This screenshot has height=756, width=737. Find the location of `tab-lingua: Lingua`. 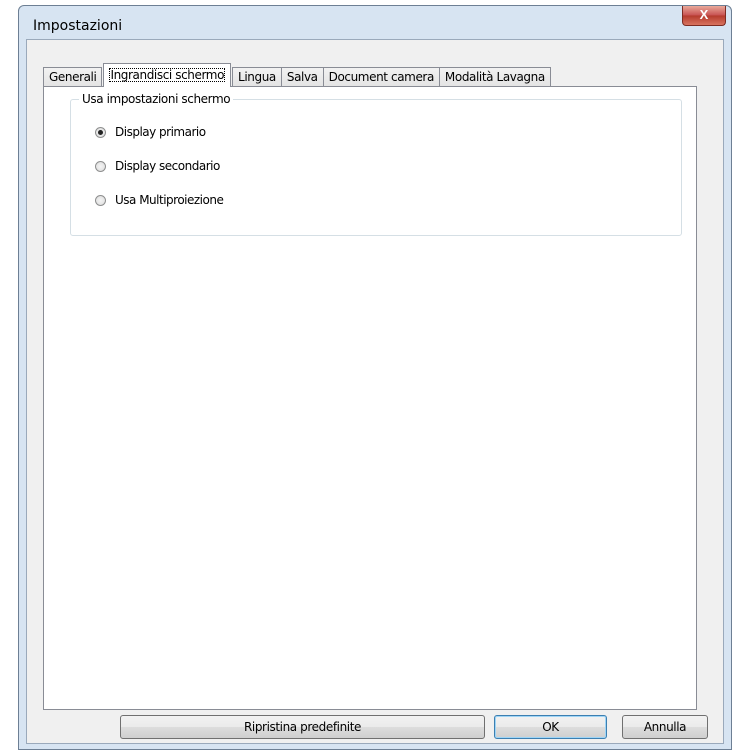

tab-lingua: Lingua is located at coordinates (257, 77).